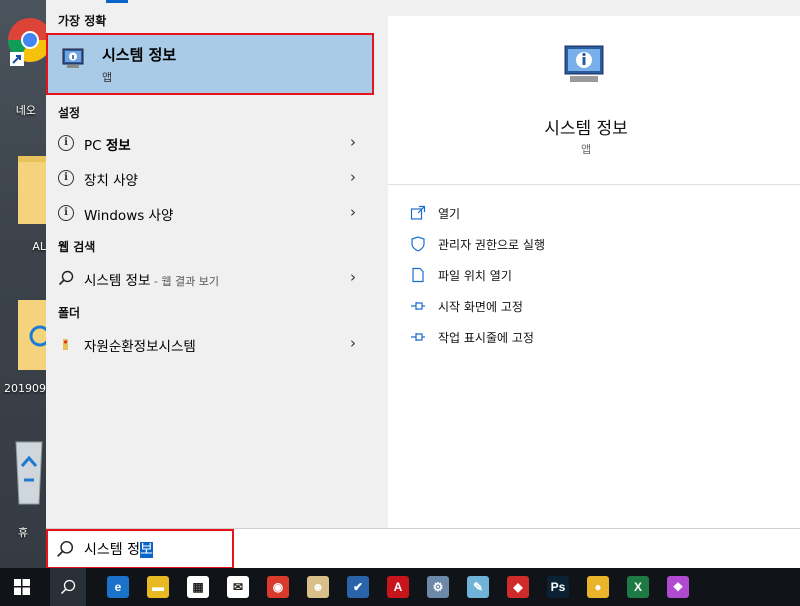 This screenshot has width=800, height=606. I want to click on chrome-task-icon: ●, so click(598, 587).